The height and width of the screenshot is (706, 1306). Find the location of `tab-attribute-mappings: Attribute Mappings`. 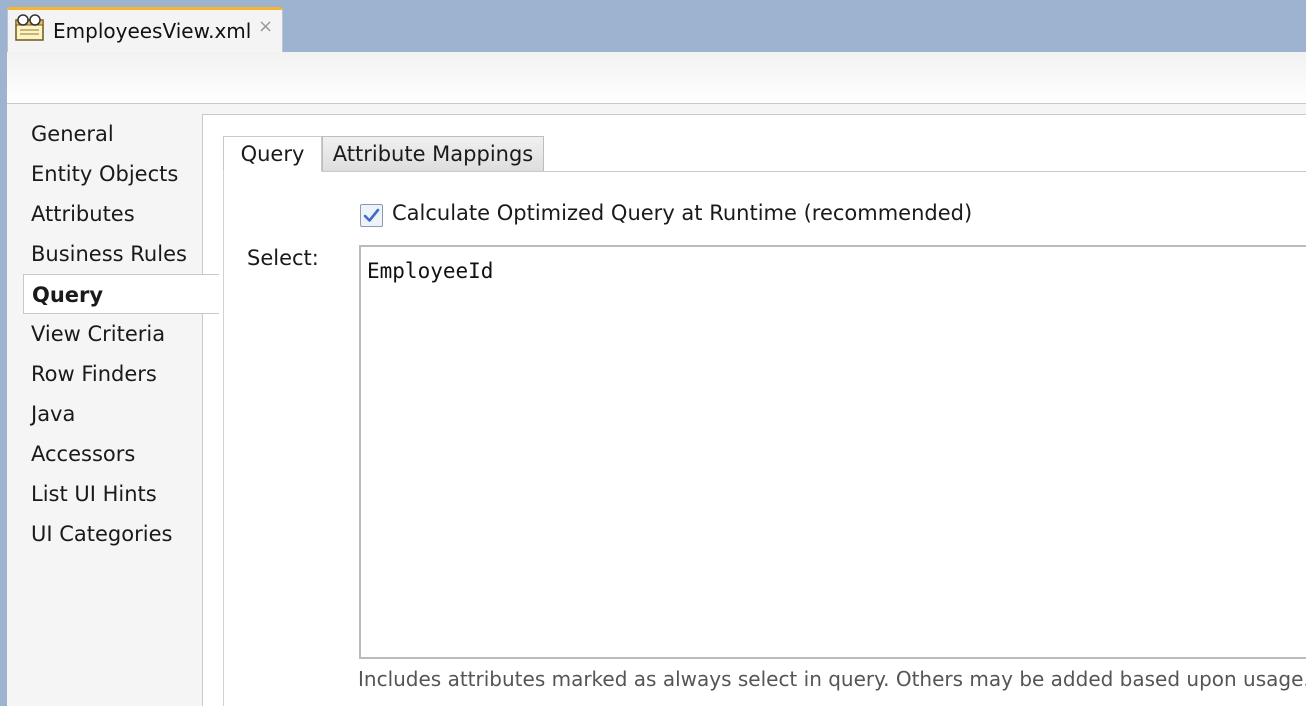

tab-attribute-mappings: Attribute Mappings is located at coordinates (433, 153).